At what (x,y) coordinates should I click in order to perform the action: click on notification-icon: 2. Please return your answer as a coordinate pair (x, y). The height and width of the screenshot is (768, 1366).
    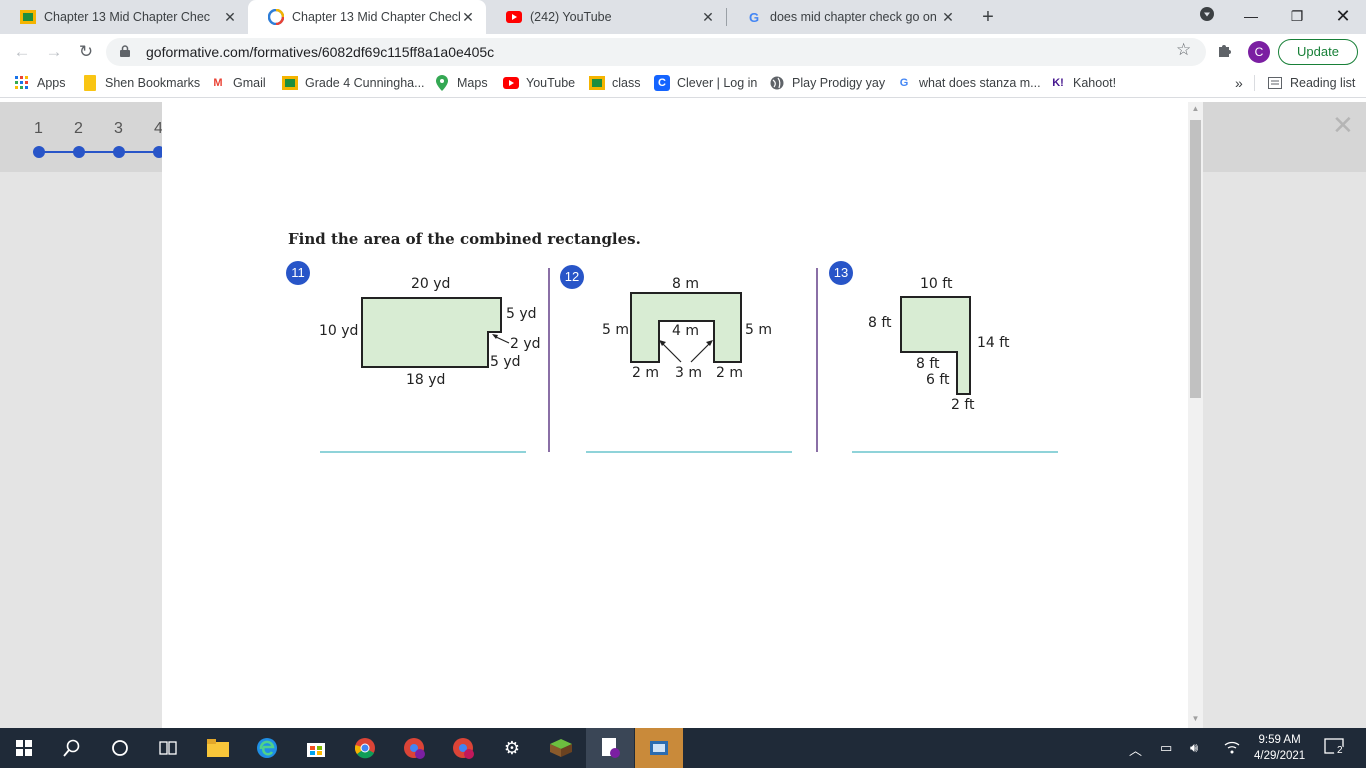
    Looking at the image, I should click on (1335, 748).